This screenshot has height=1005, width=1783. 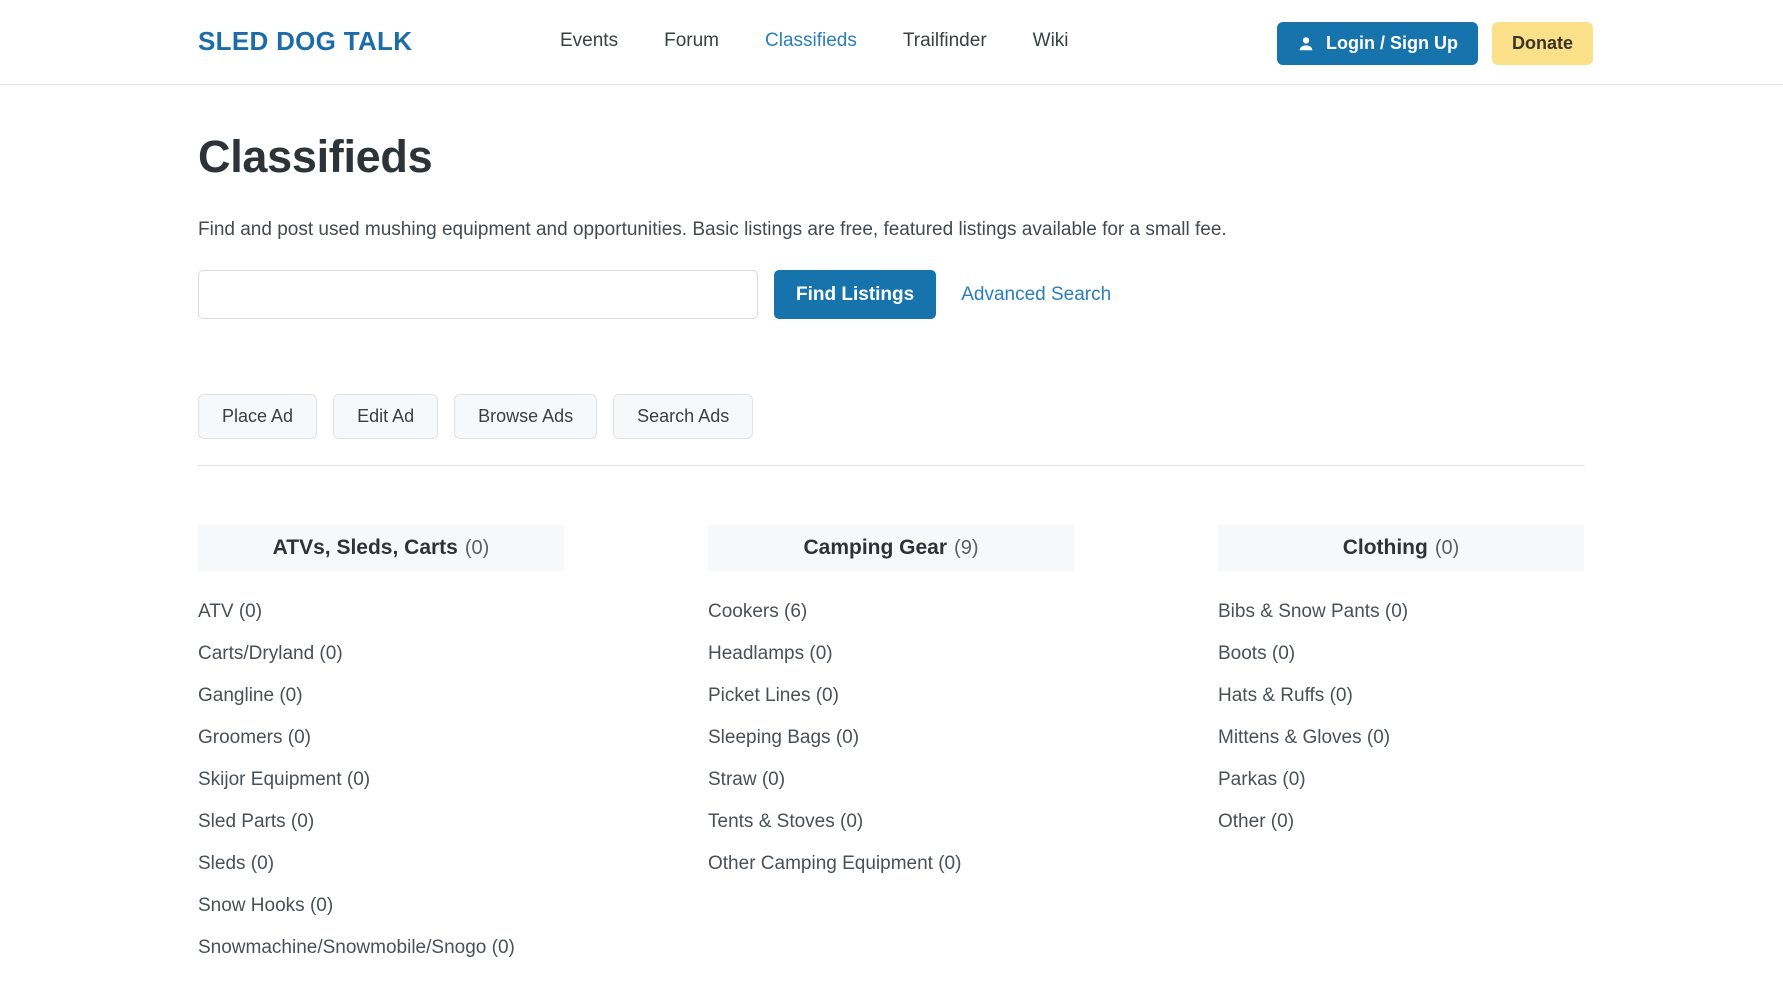 What do you see at coordinates (254, 737) in the screenshot?
I see `category-link: Groomers (0)` at bounding box center [254, 737].